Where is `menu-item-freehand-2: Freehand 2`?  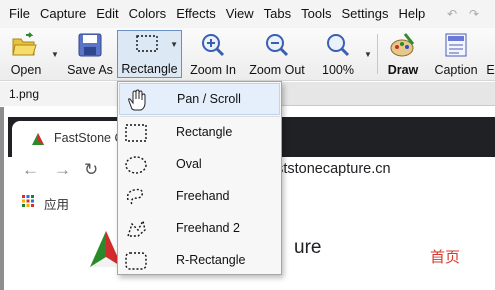 menu-item-freehand-2: Freehand 2 is located at coordinates (199, 229).